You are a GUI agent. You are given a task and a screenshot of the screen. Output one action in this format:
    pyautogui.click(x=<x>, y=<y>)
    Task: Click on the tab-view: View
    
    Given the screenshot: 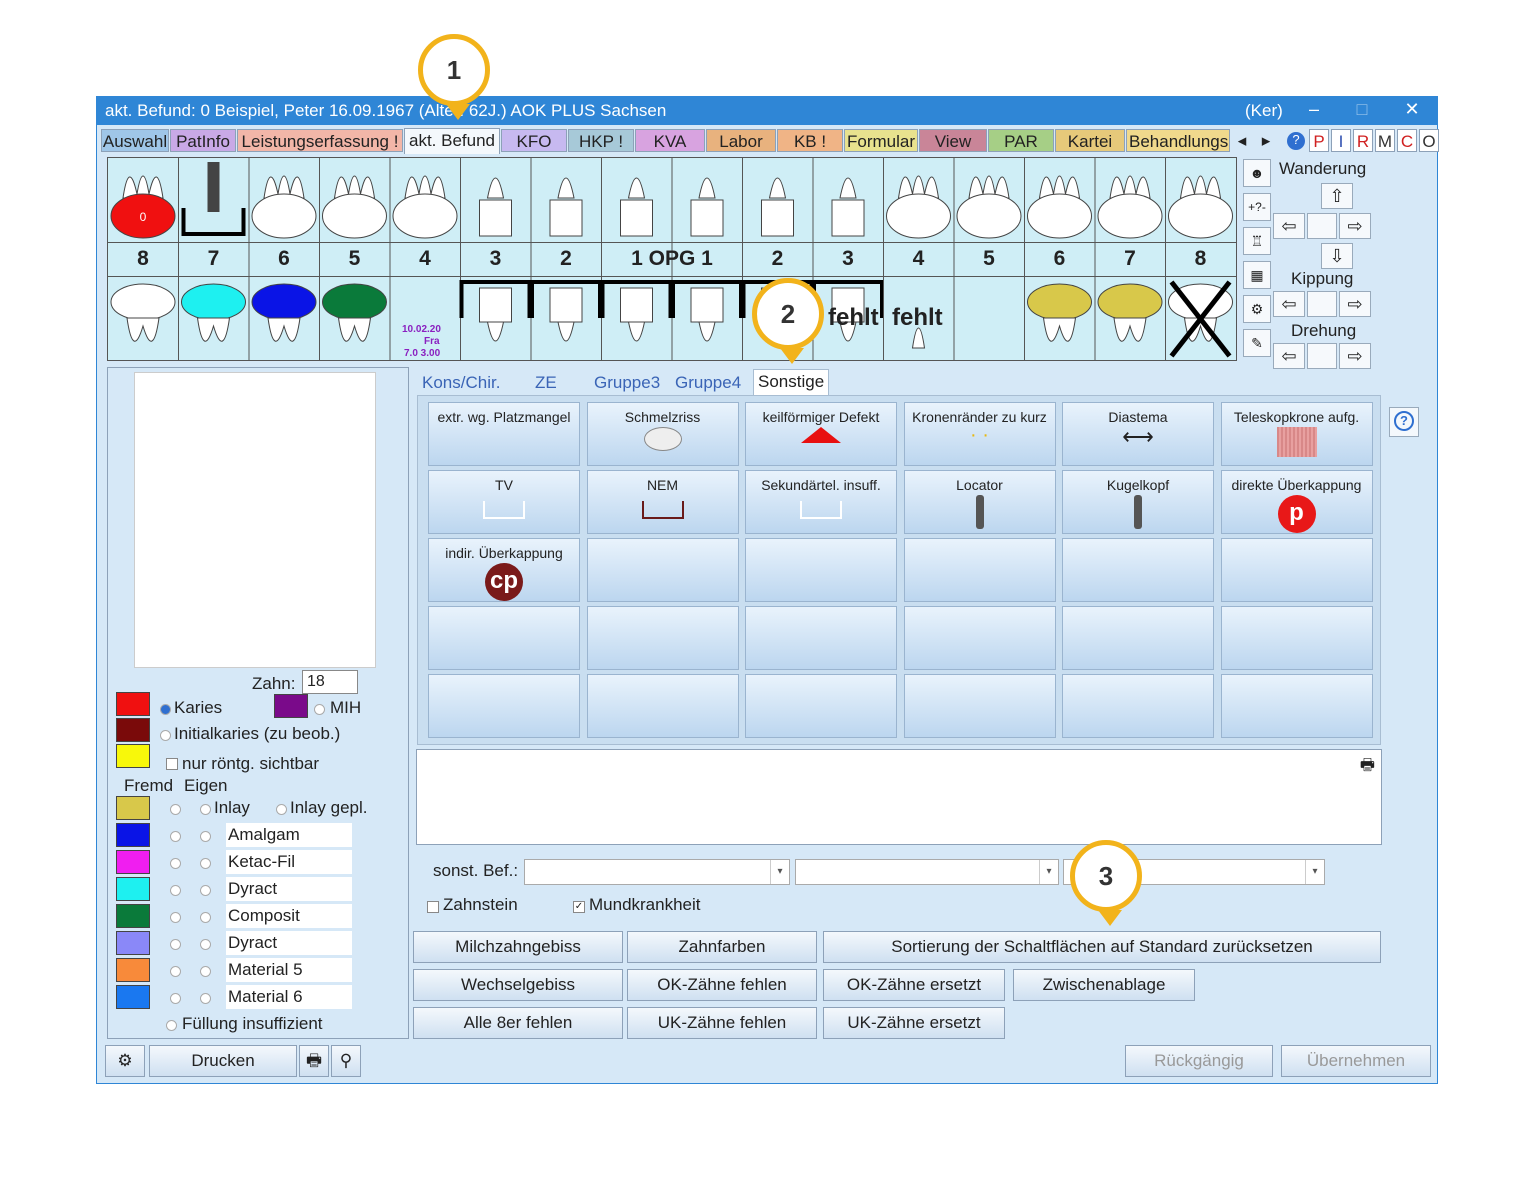 What is the action you would take?
    pyautogui.click(x=953, y=140)
    